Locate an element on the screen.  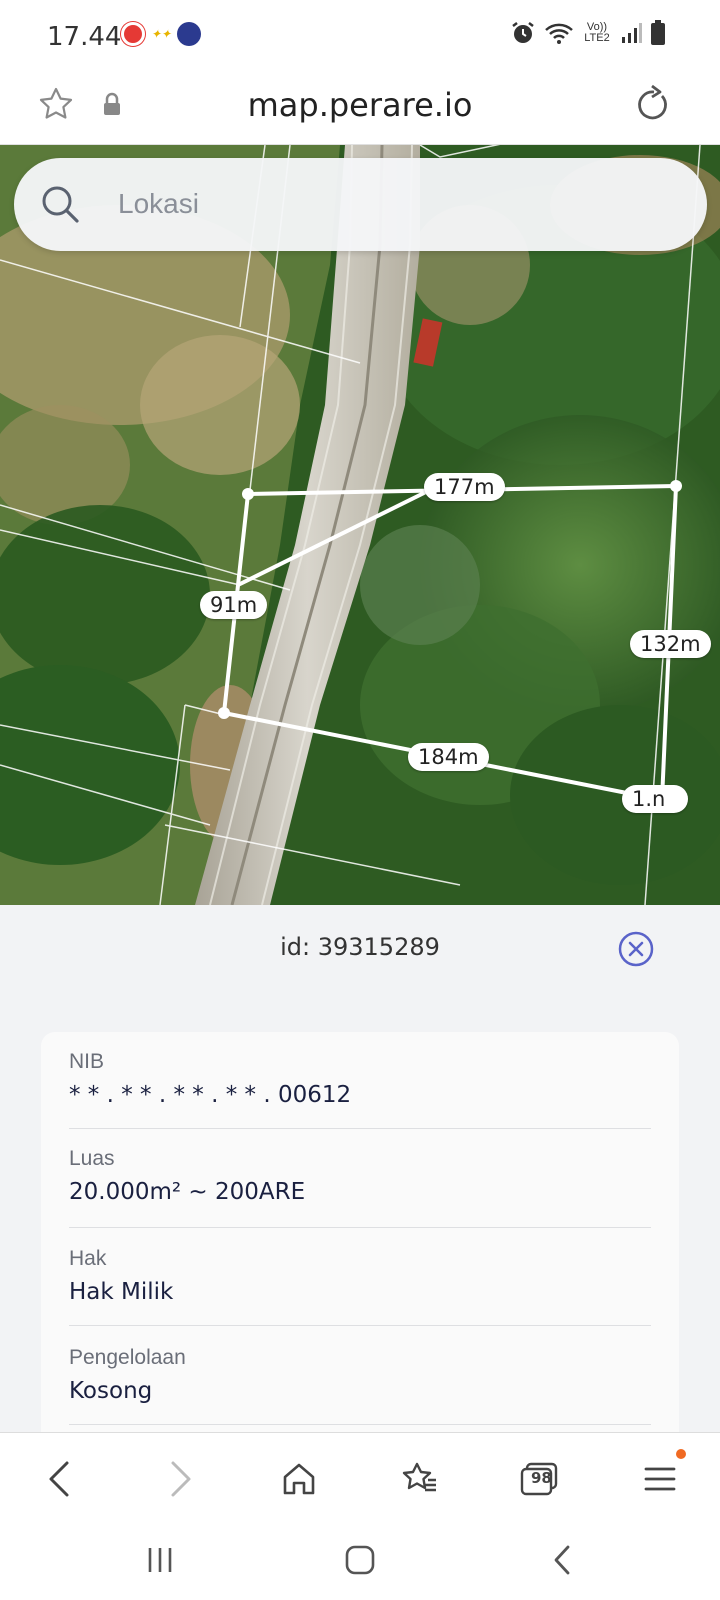
system-back-icon is located at coordinates (562, 1560).